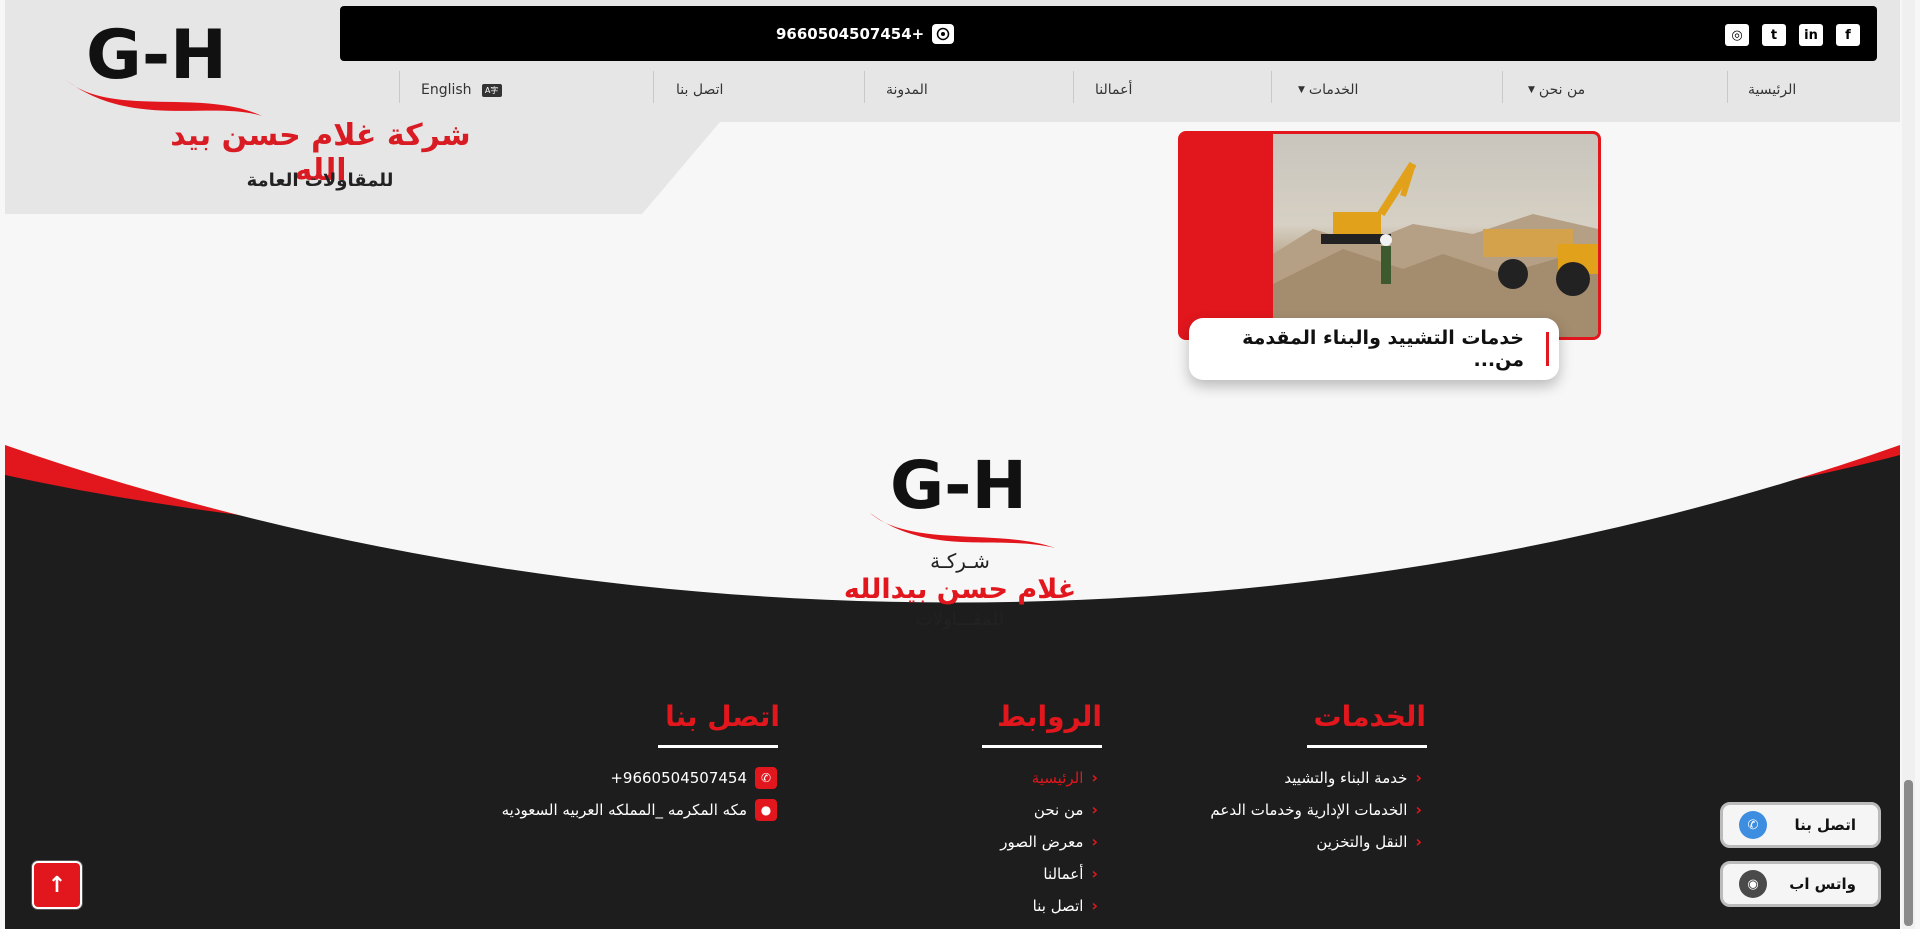 The width and height of the screenshot is (1920, 929). What do you see at coordinates (1547, 349) in the screenshot?
I see `caption-accent-bar` at bounding box center [1547, 349].